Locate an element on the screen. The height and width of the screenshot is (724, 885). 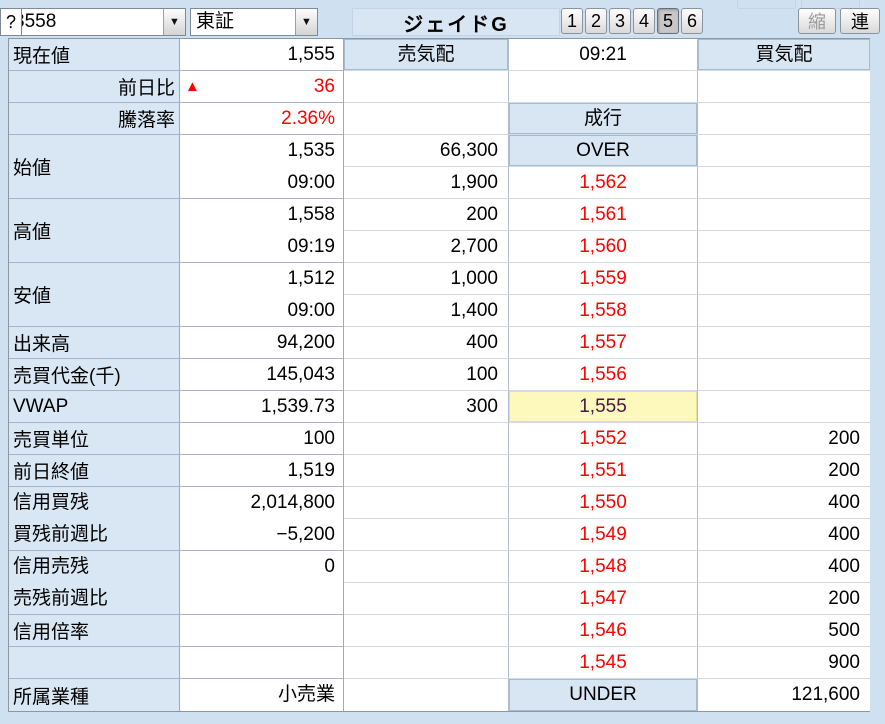
price-cell: 1,558 is located at coordinates (603, 311).